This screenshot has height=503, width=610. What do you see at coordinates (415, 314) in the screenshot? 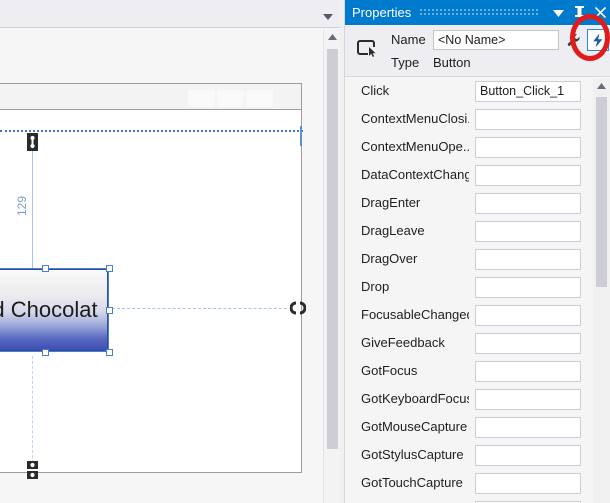
I see `property-name: FocusableChanged` at bounding box center [415, 314].